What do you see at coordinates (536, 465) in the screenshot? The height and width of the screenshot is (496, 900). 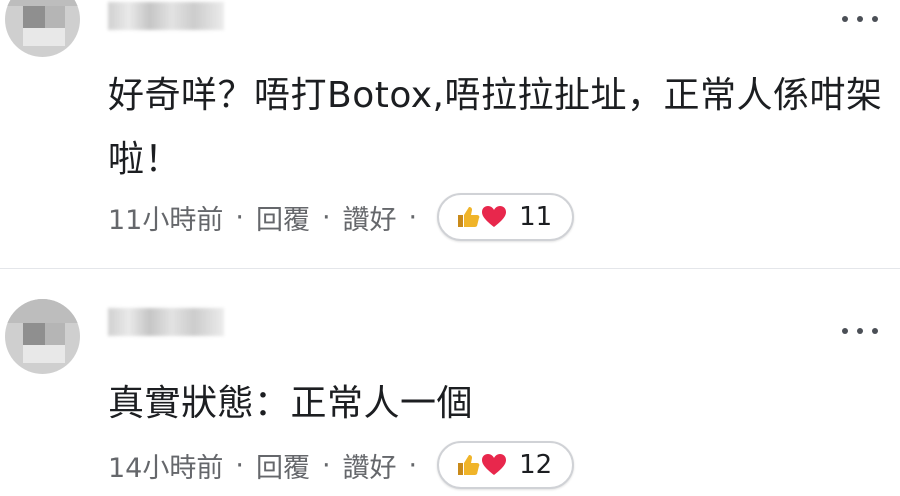 I see `reaction-count: 12` at bounding box center [536, 465].